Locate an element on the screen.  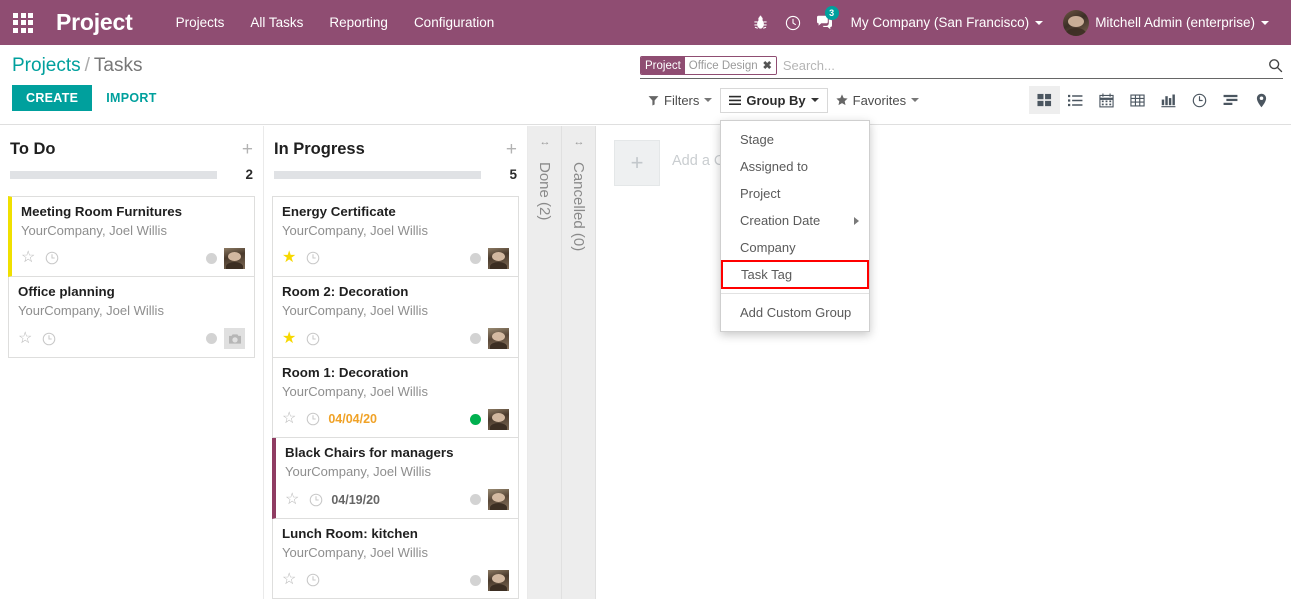
graph-view-button is located at coordinates (1168, 100).